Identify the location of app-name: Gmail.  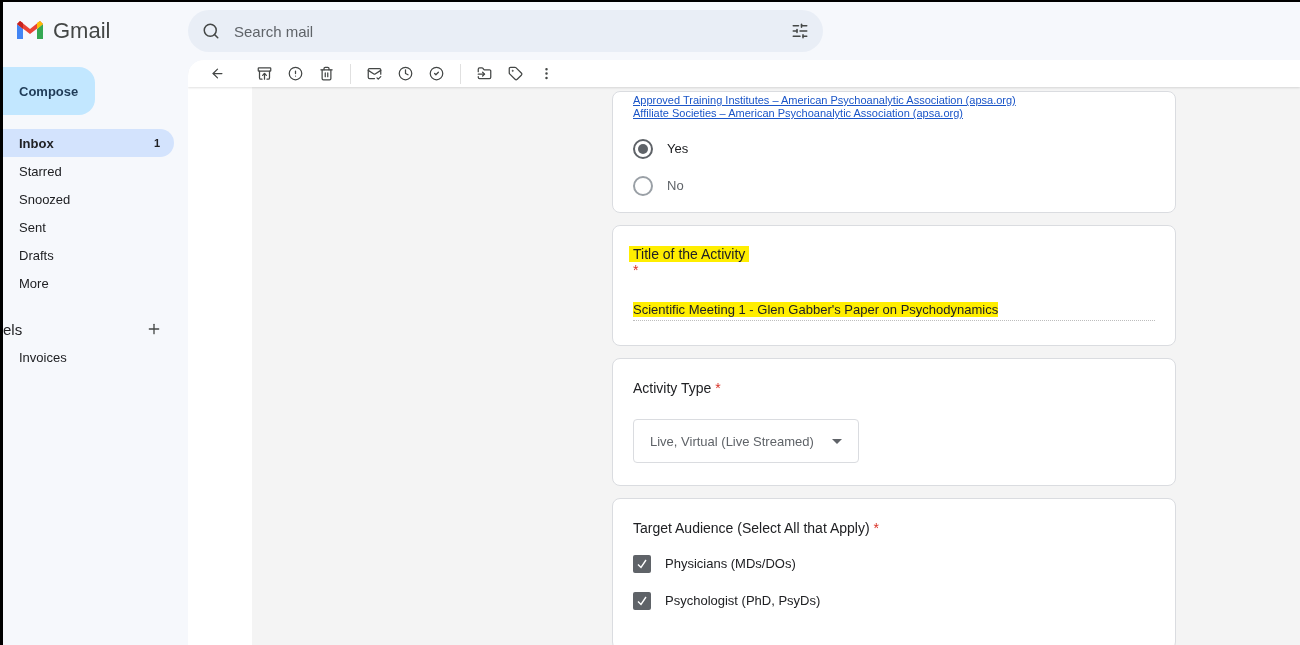
(82, 31).